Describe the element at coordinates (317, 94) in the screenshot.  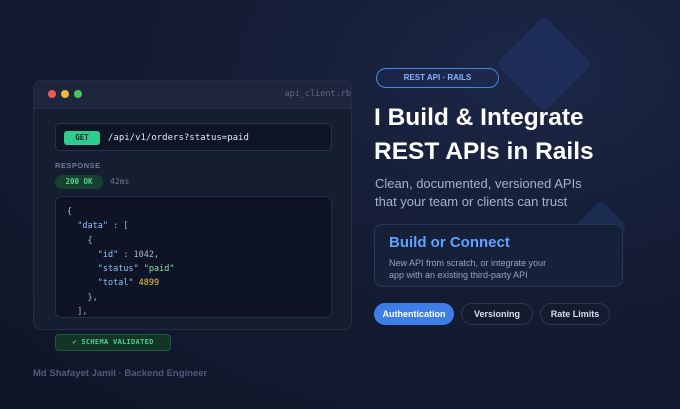
I see `window-title: api_client.rb` at that location.